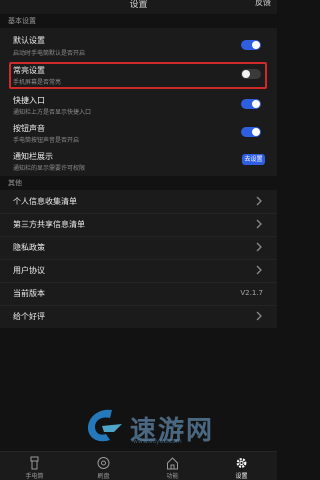 This screenshot has height=480, width=320. Describe the element at coordinates (138, 201) in the screenshot. I see `list-item-personal-info: 个人信息收集清单` at that location.